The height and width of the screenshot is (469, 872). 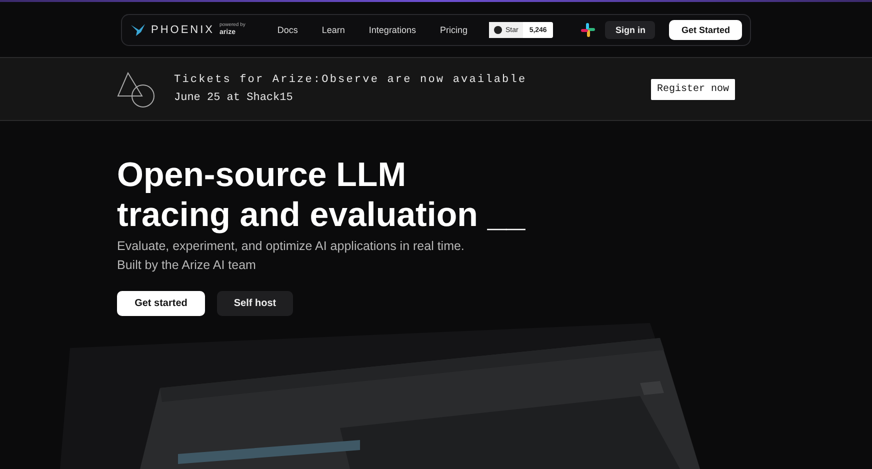 I want to click on sign-in-button: Sign in, so click(x=630, y=30).